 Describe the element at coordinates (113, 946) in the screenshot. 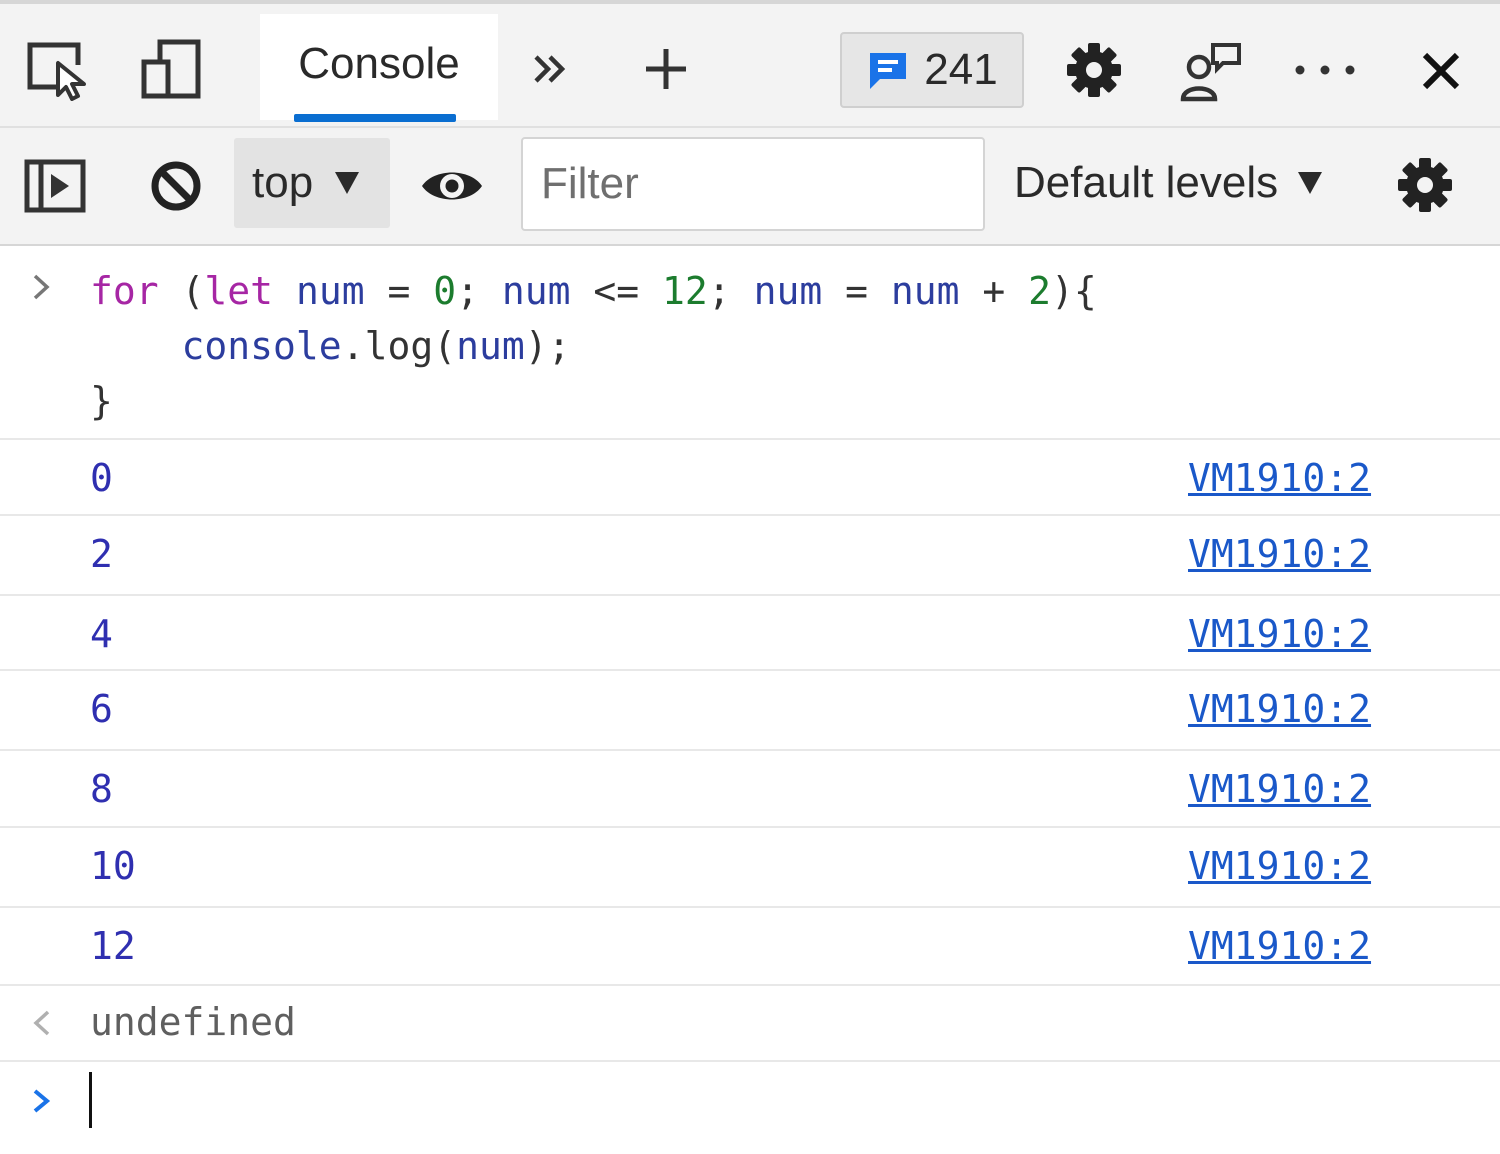

I see `log-value: 12` at that location.